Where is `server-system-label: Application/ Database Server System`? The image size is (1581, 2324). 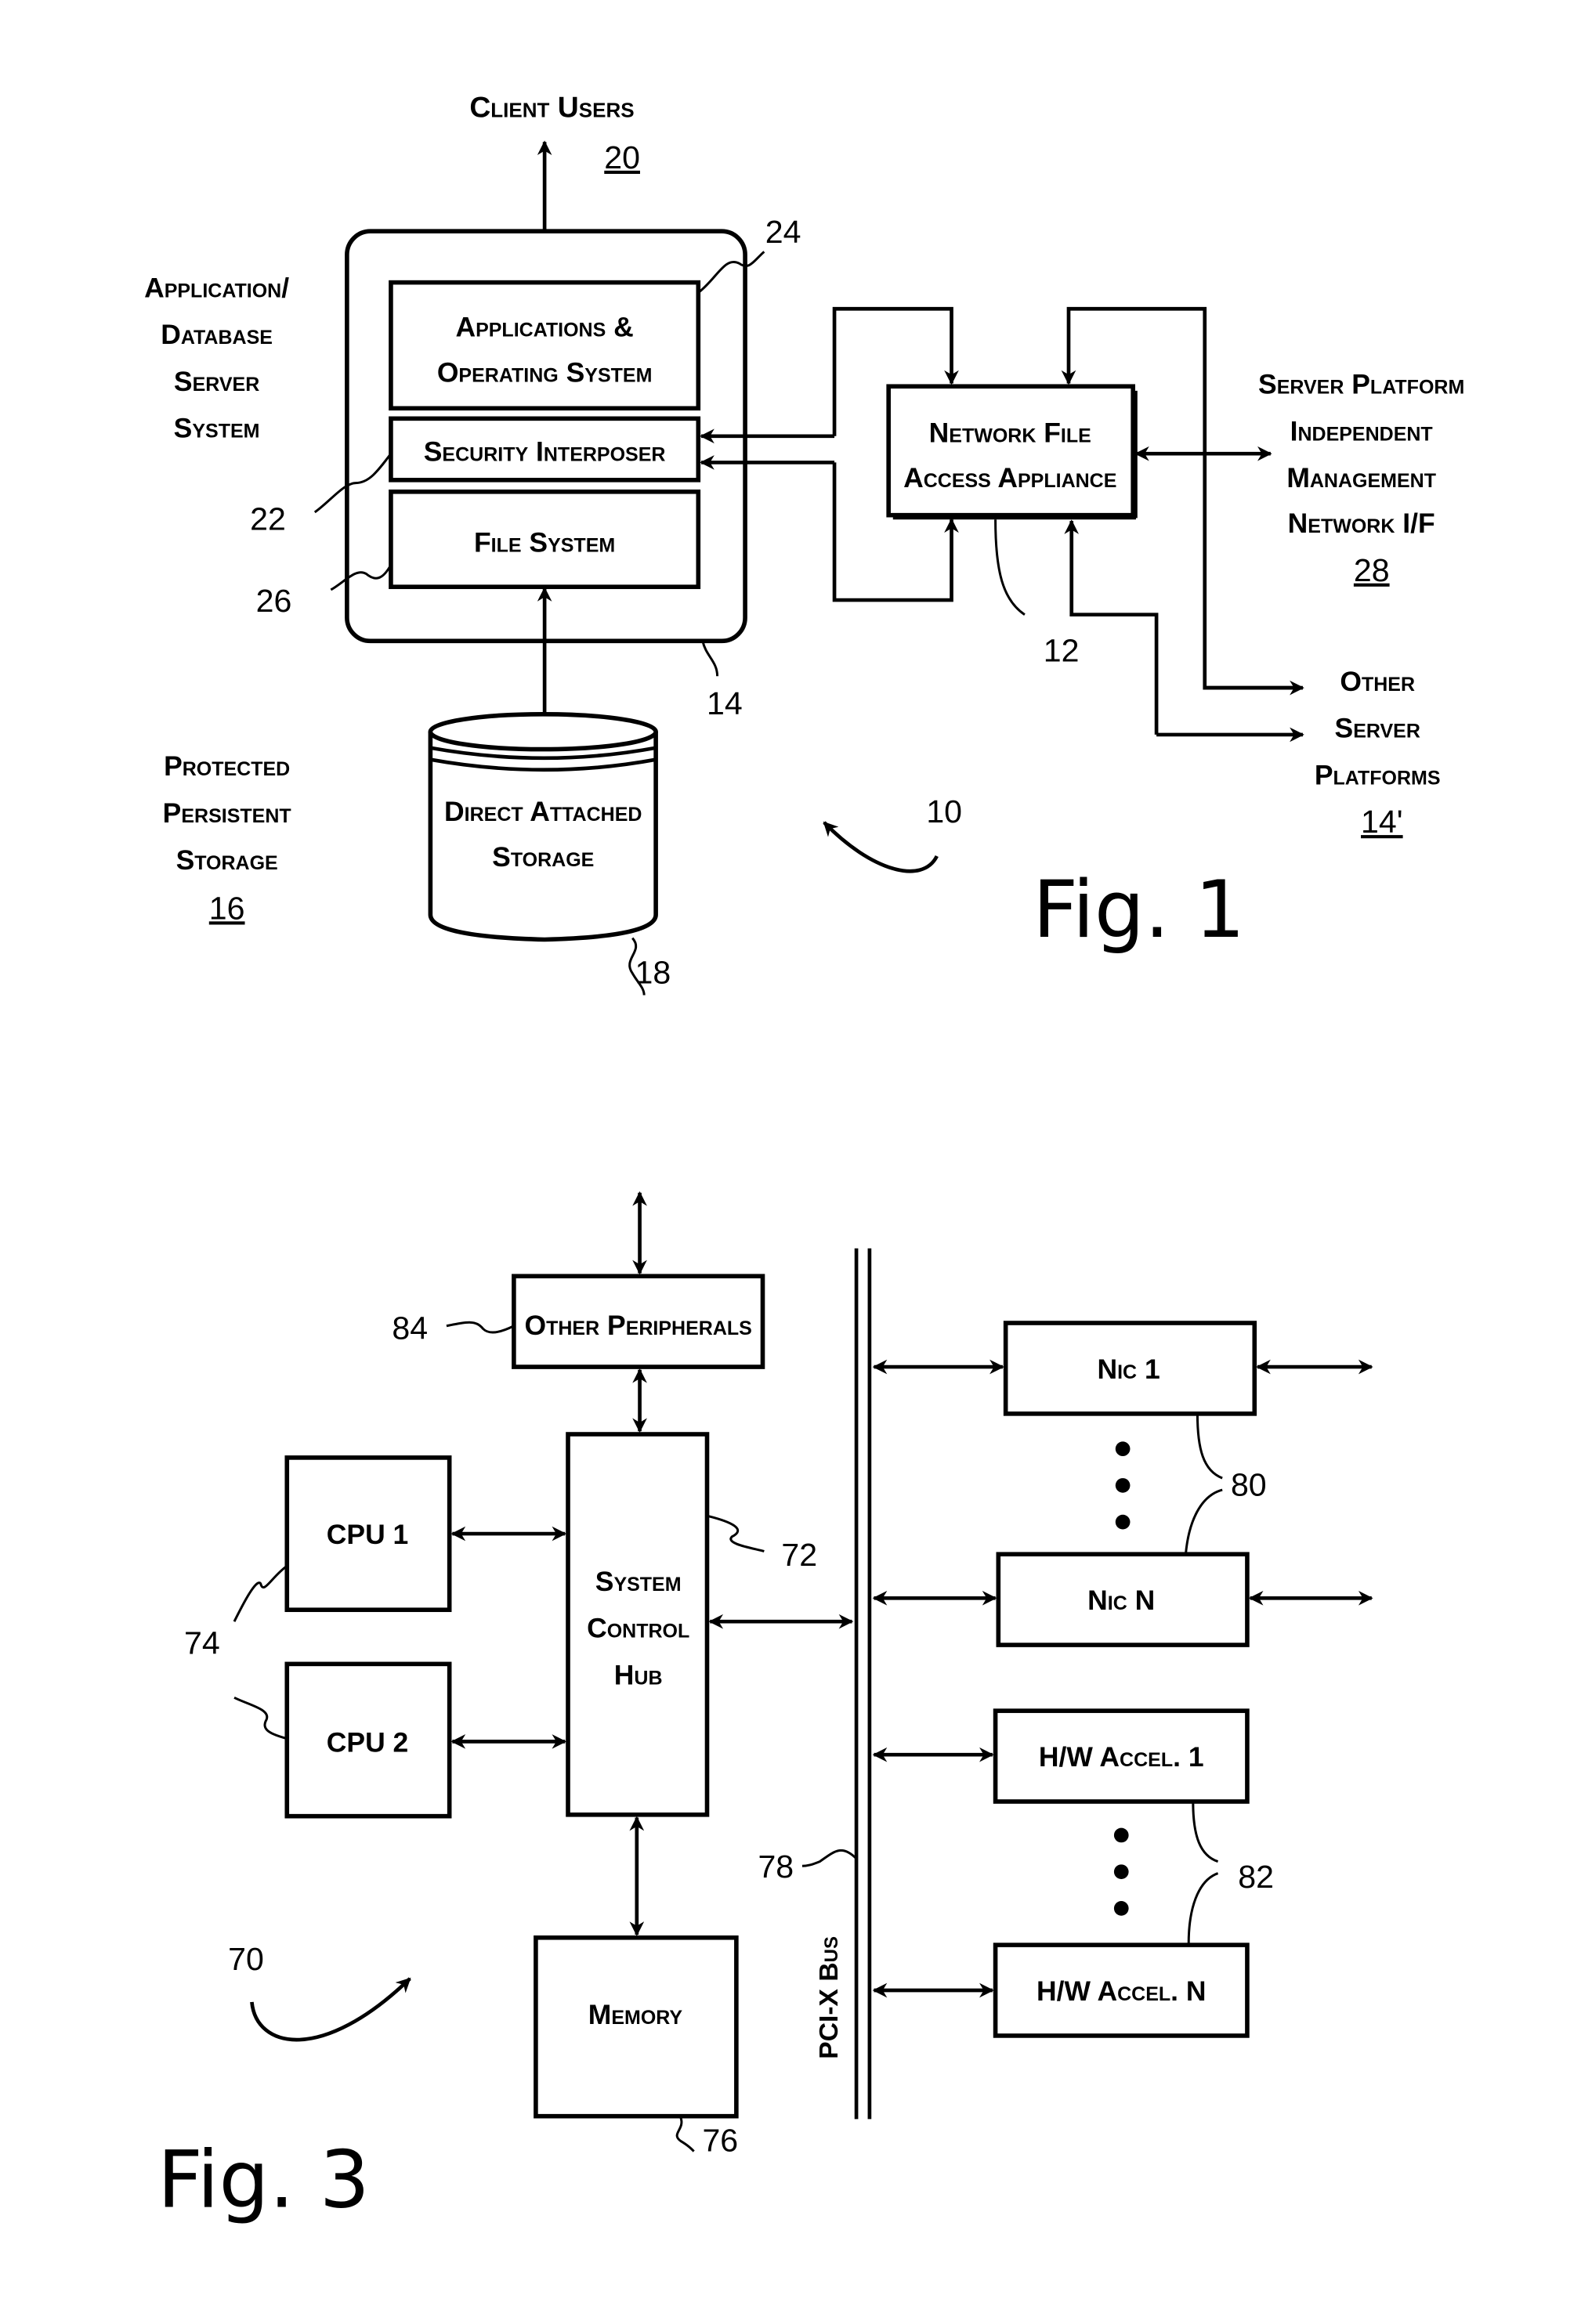
server-system-label: Application/ Database Server System is located at coordinates (216, 357).